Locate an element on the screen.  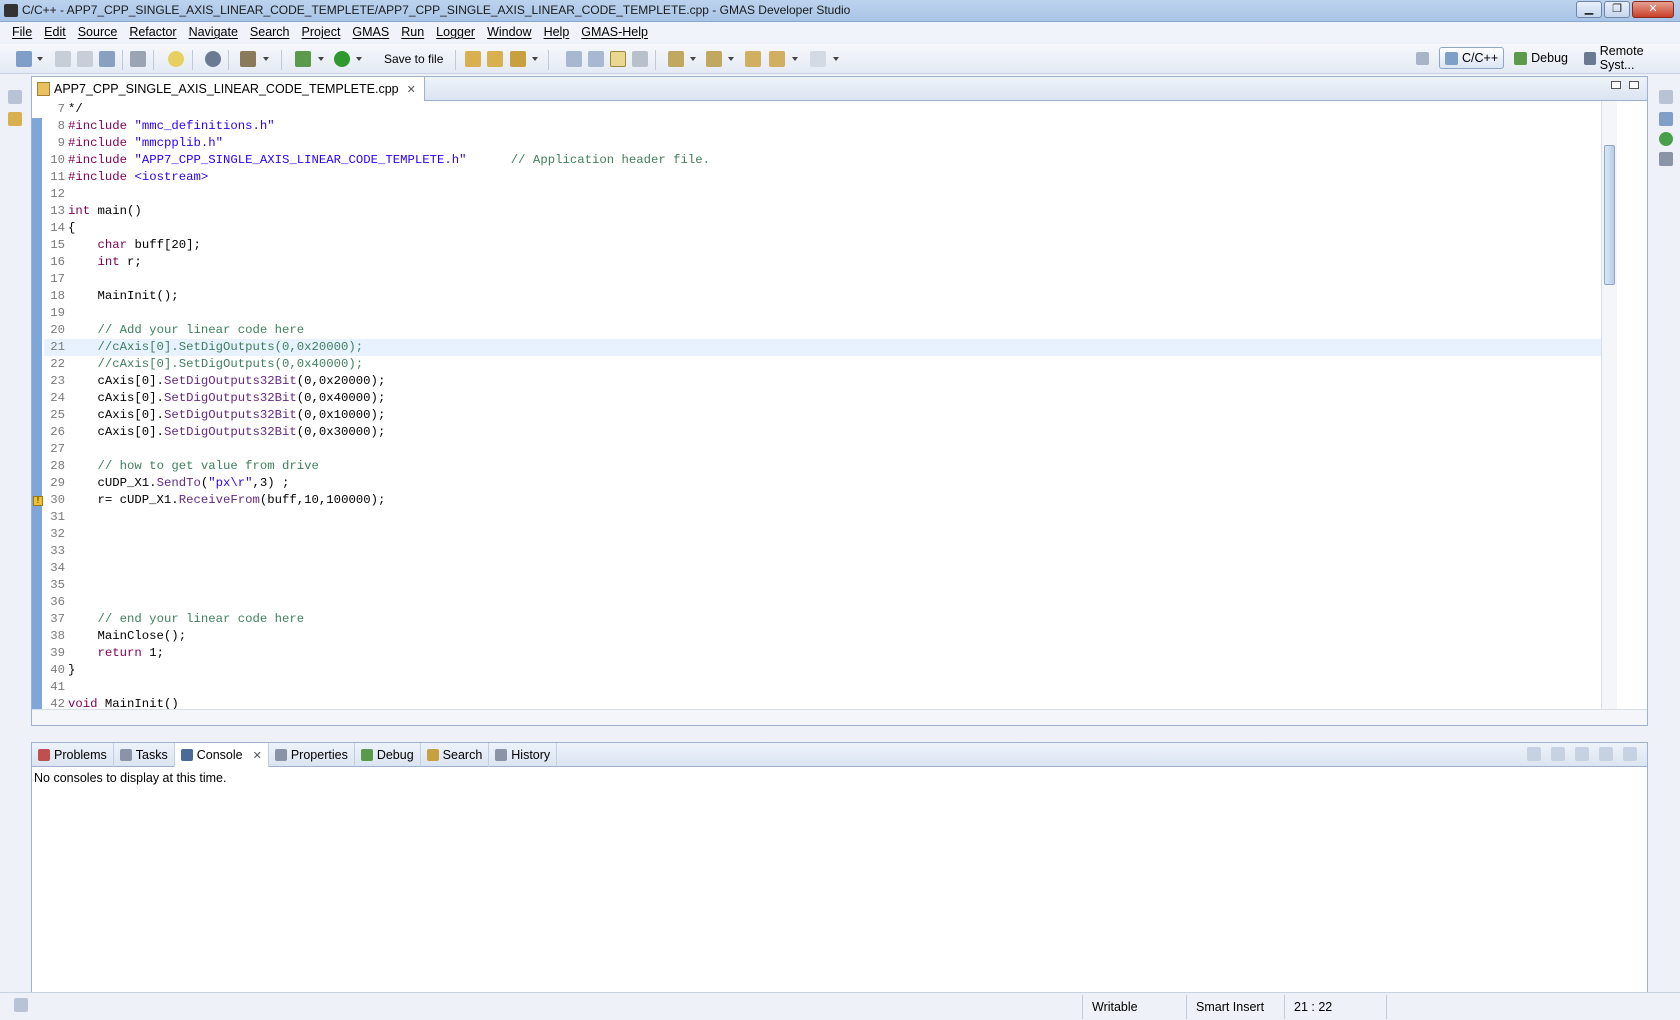
code-line: 14{ is located at coordinates (829, 228).